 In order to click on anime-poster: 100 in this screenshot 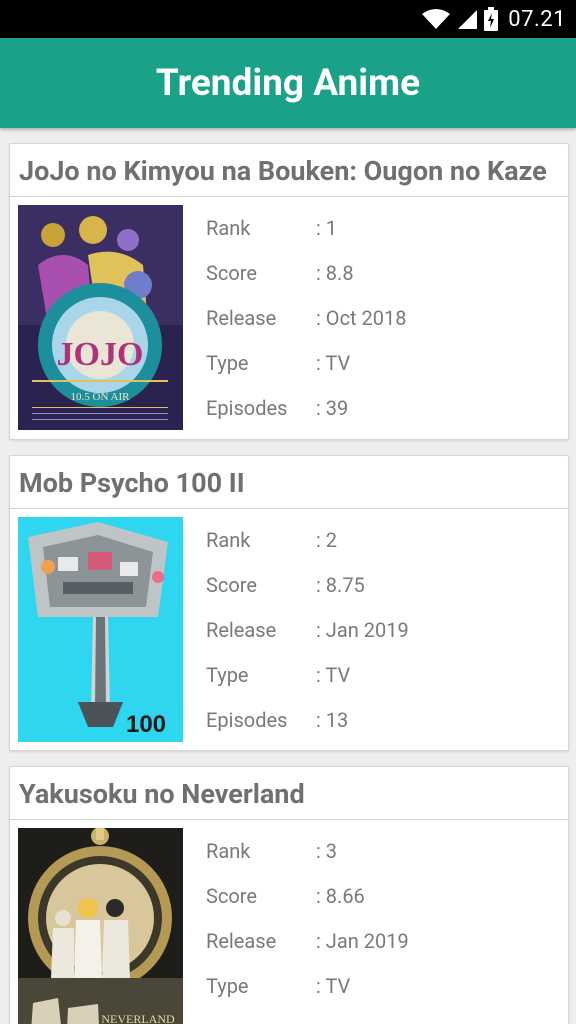, I will do `click(100, 629)`.